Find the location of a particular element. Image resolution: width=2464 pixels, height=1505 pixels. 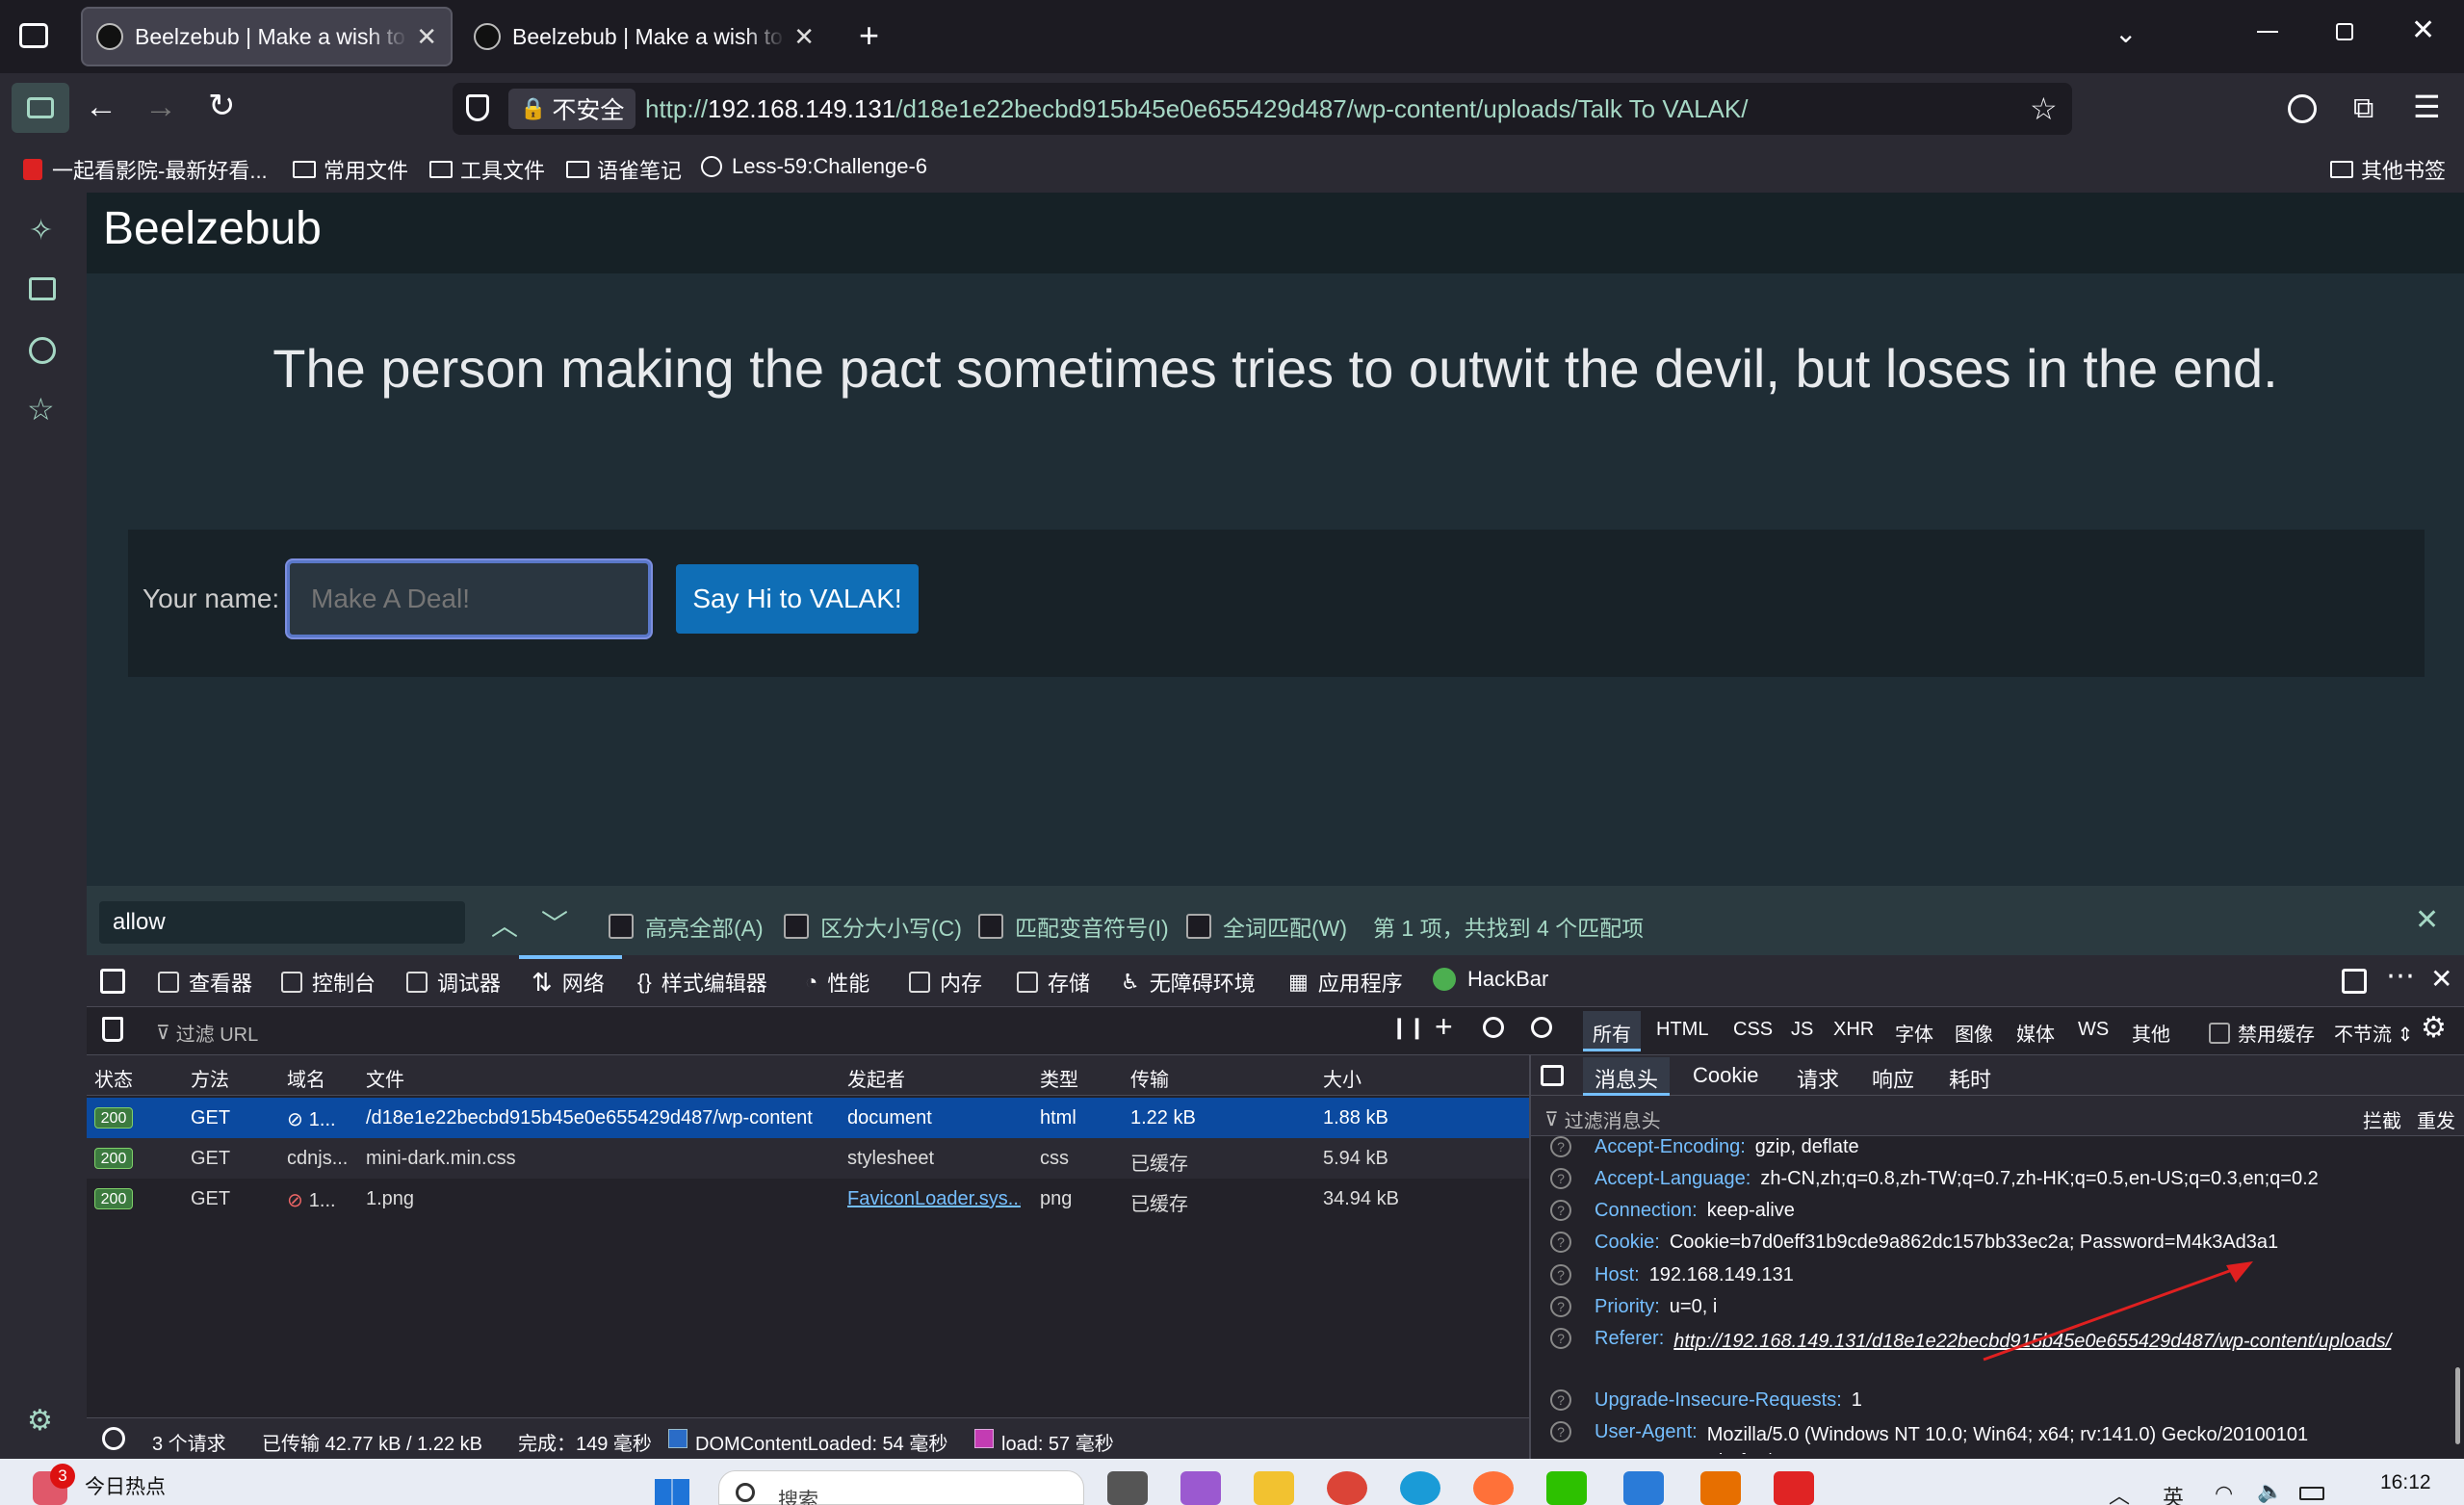

volume-icon: 🔈 is located at coordinates (2270, 1491).